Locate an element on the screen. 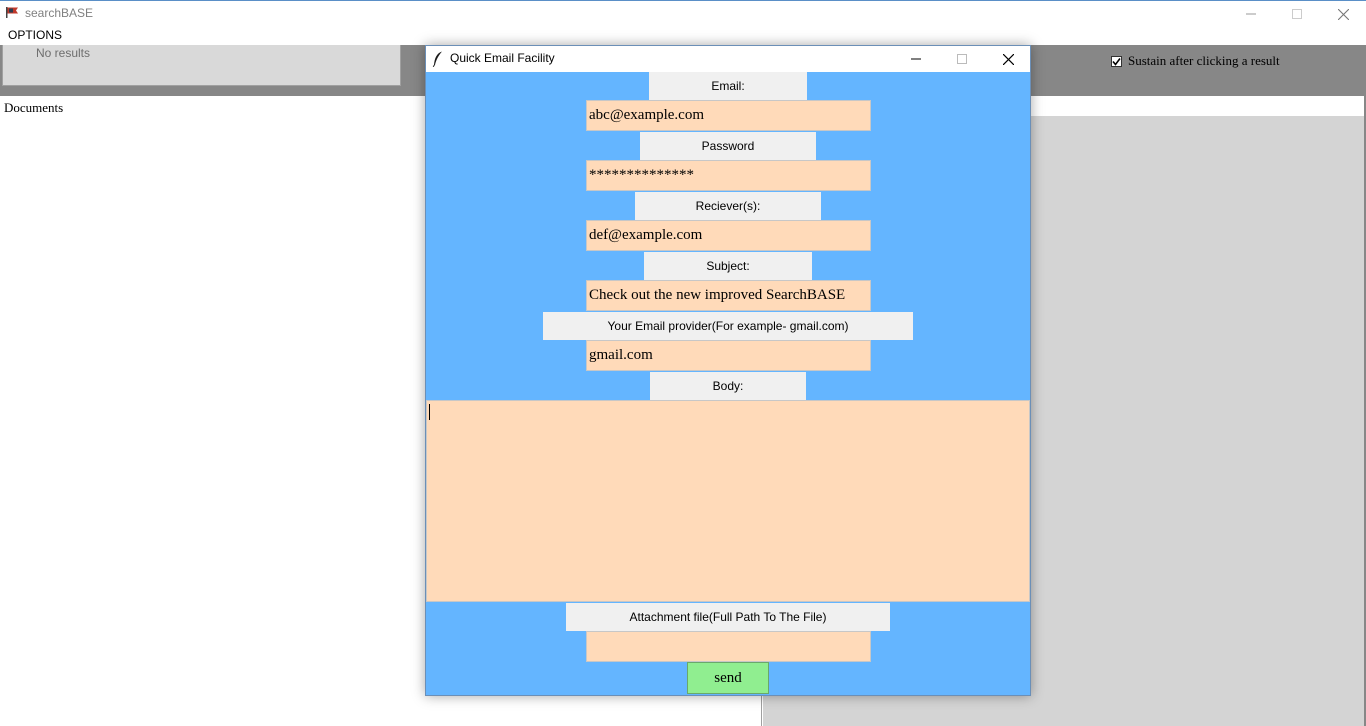  password-label: Password is located at coordinates (728, 146).